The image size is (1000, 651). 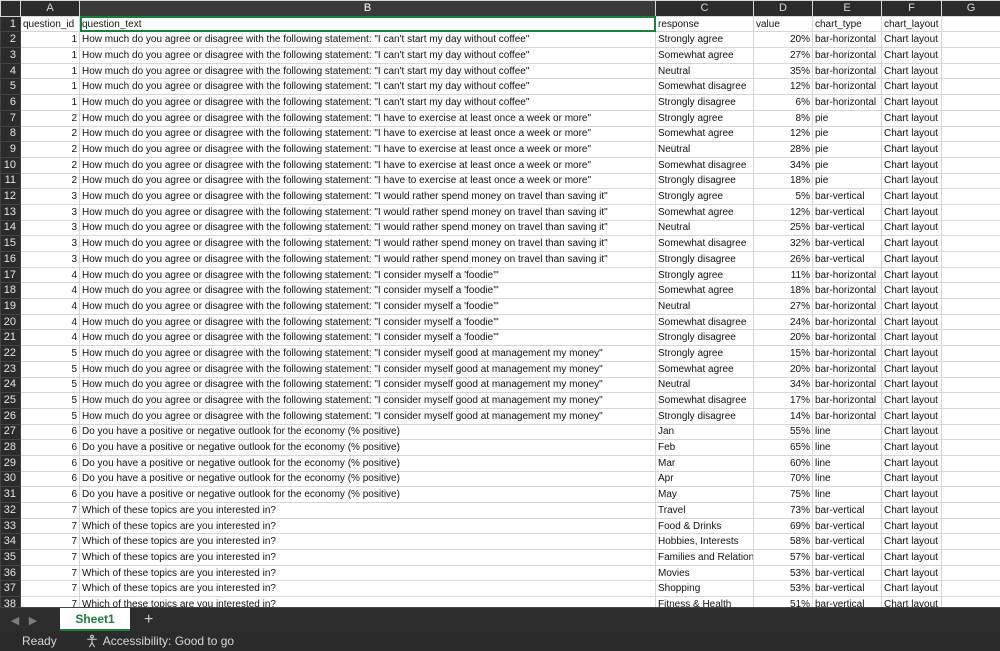 I want to click on cell-d: value, so click(x=783, y=24).